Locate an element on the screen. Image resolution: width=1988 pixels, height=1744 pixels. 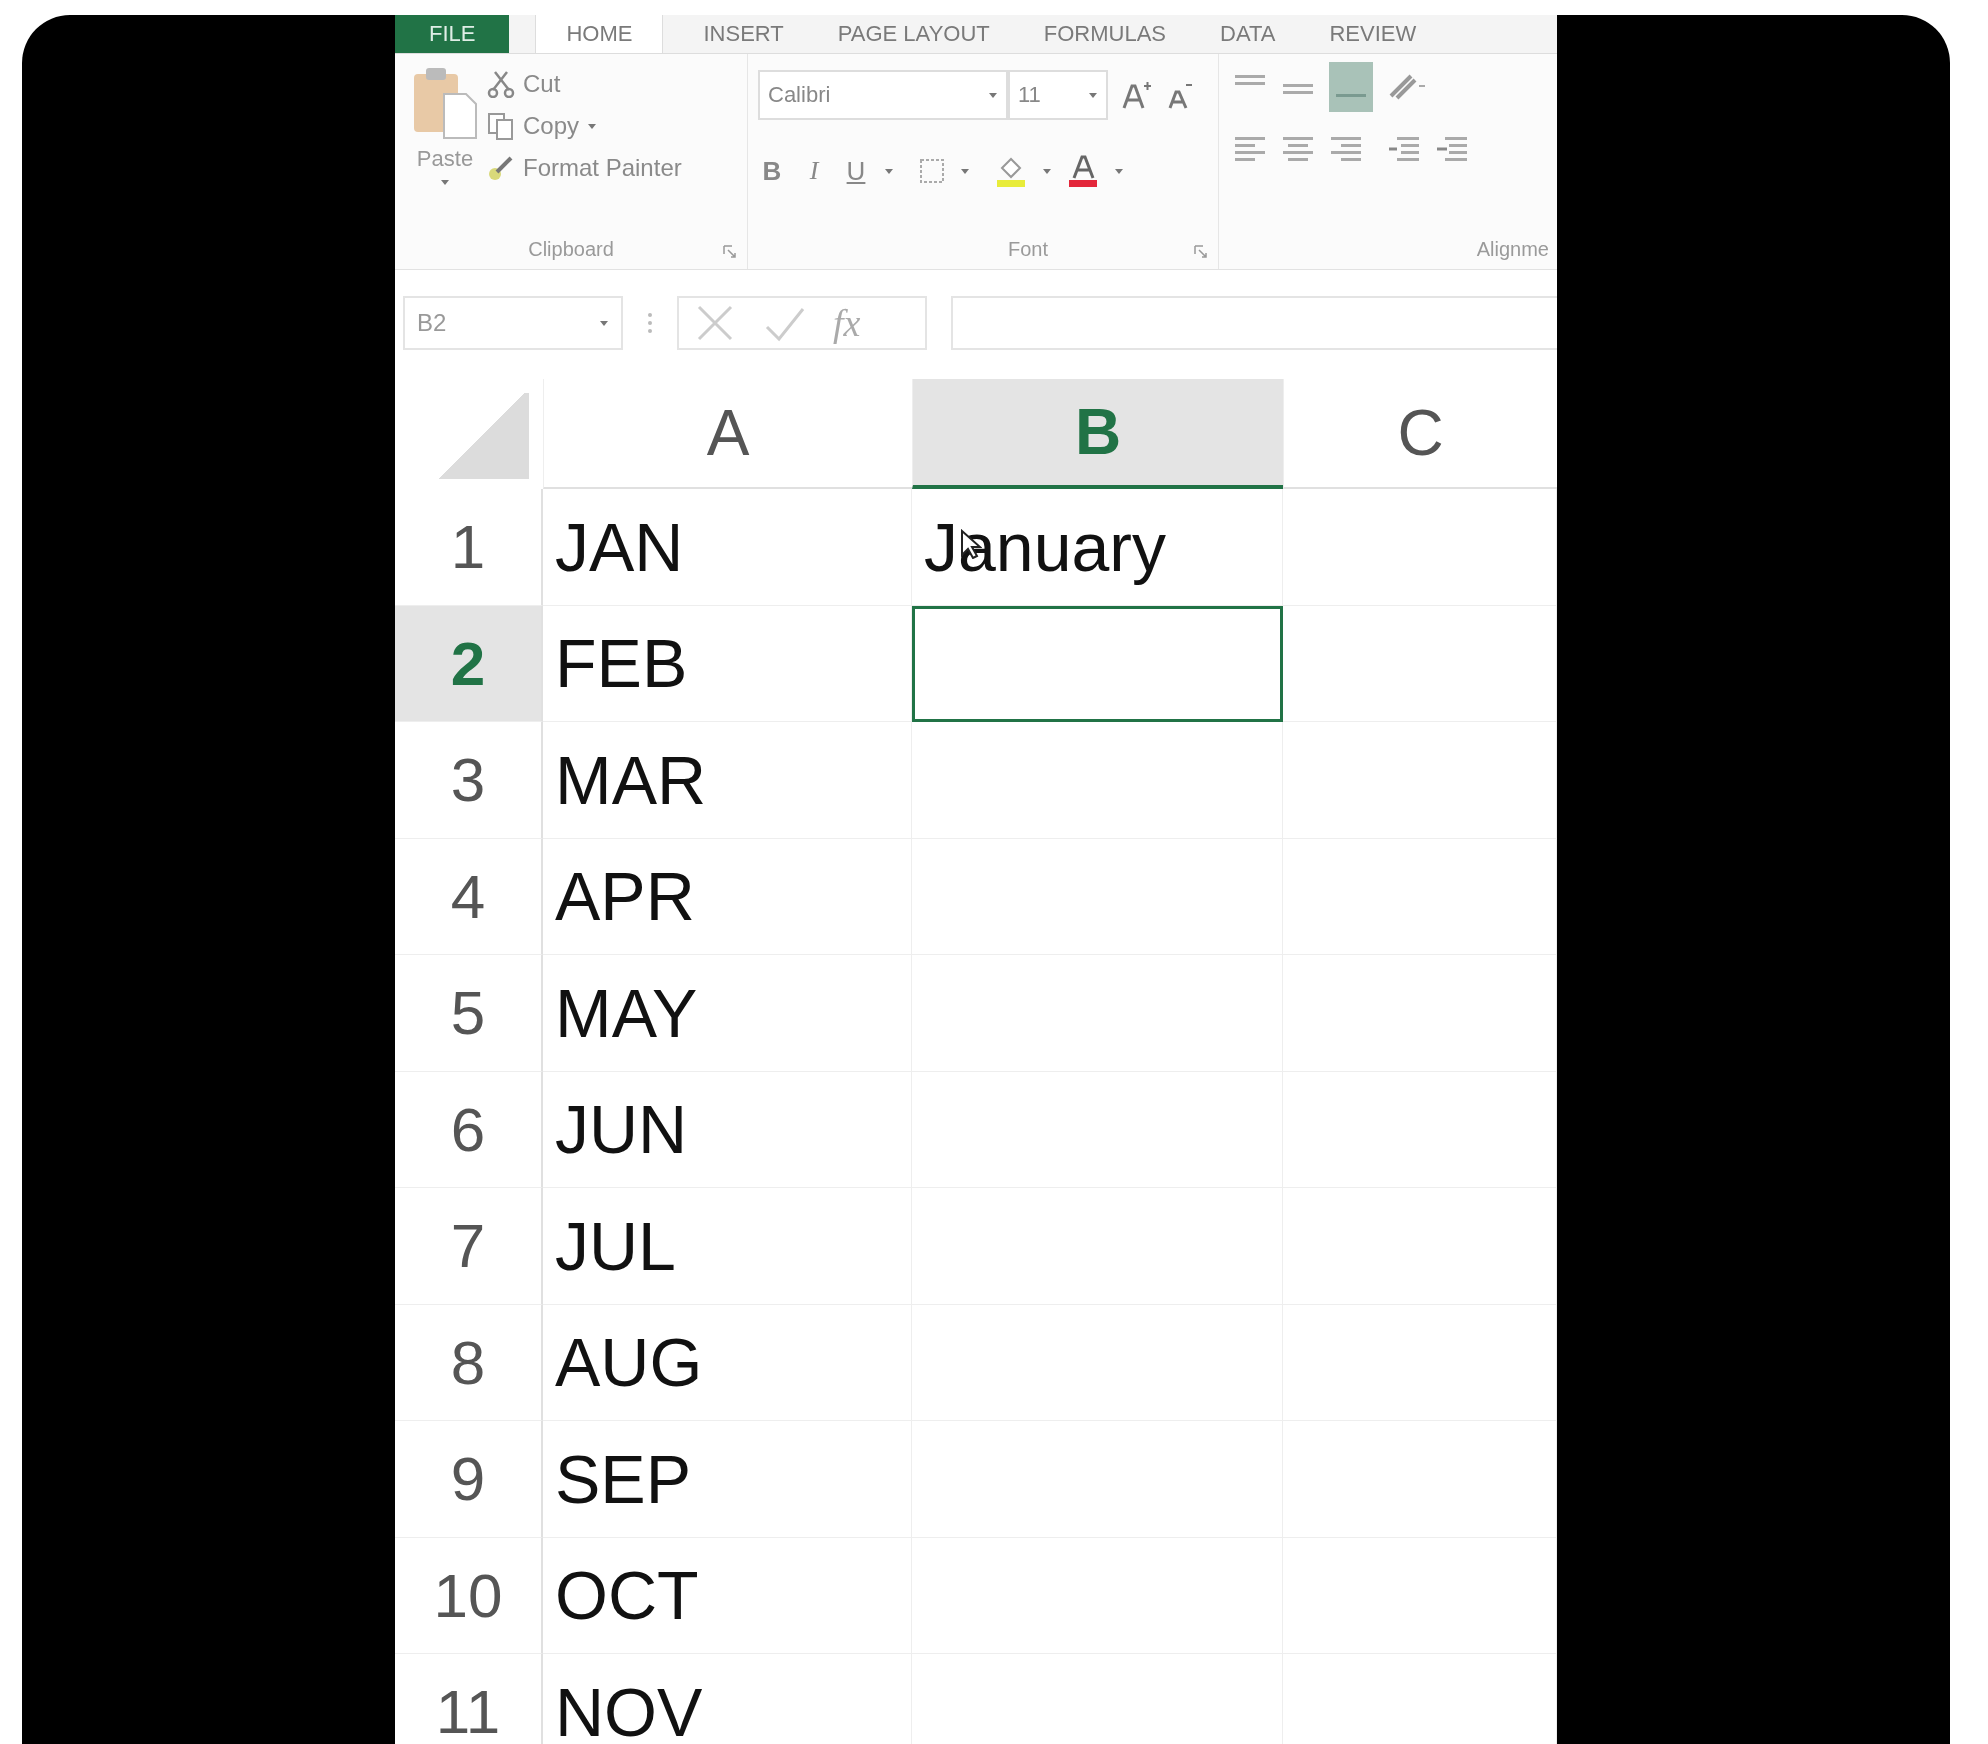
row-header: 6 is located at coordinates (469, 1129).